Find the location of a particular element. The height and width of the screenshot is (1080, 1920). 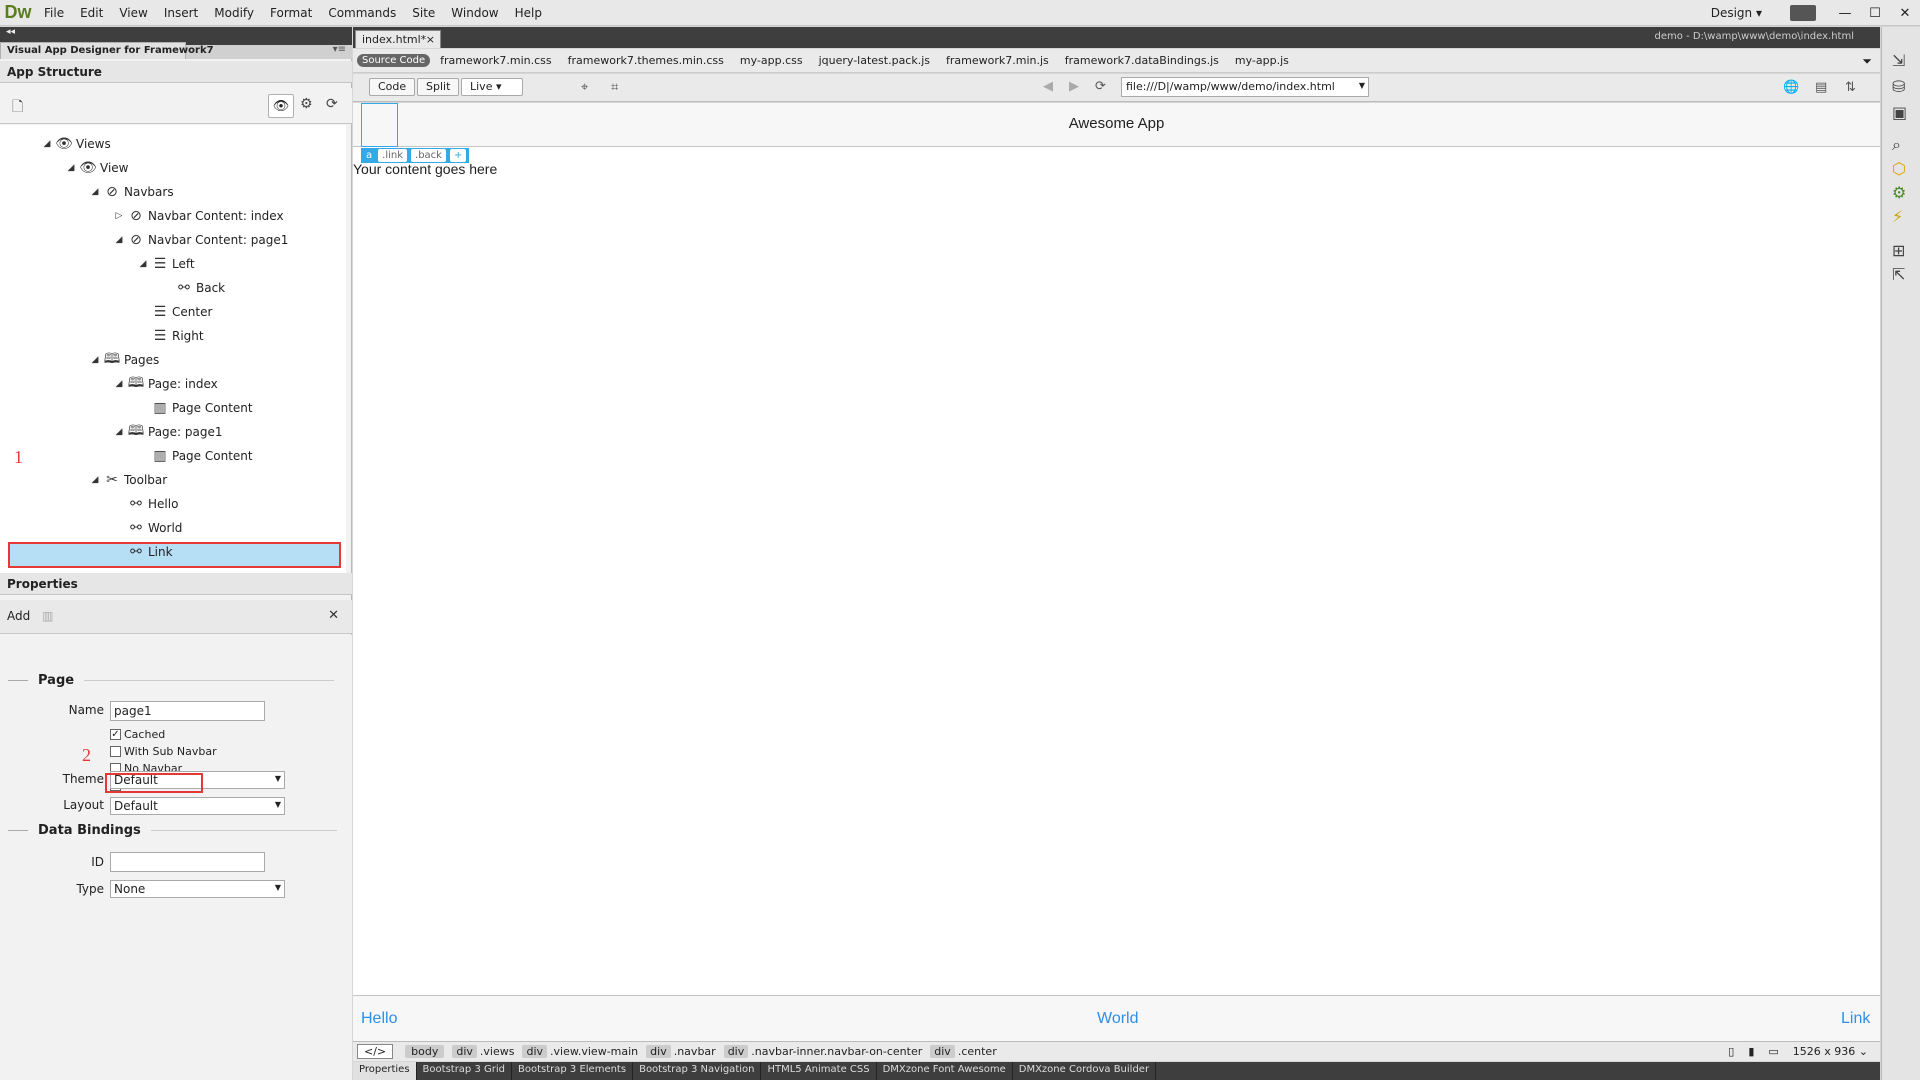

tree-item: ⚯ Link is located at coordinates (142, 552).